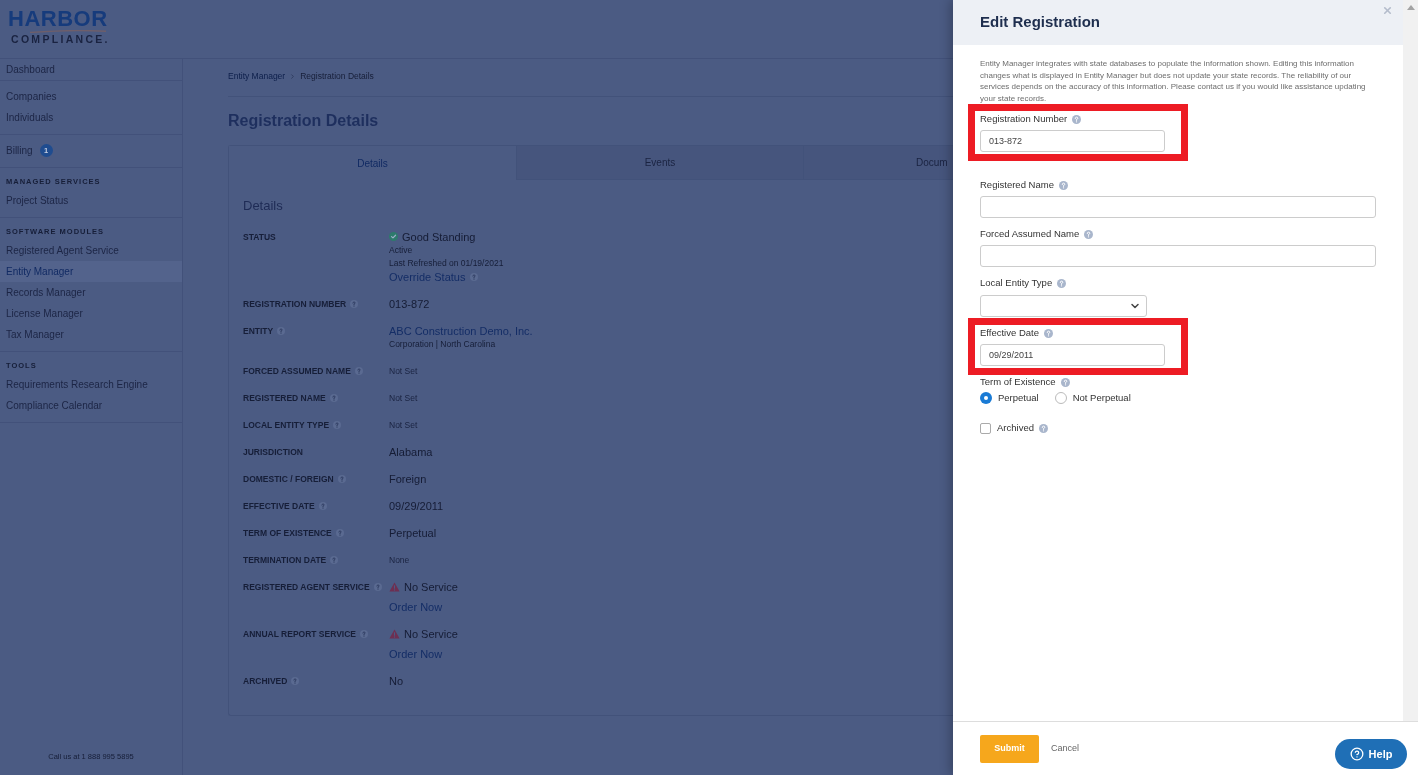 The width and height of the screenshot is (1418, 775). Describe the element at coordinates (91, 200) in the screenshot. I see `sidebar-item: Project Status` at that location.